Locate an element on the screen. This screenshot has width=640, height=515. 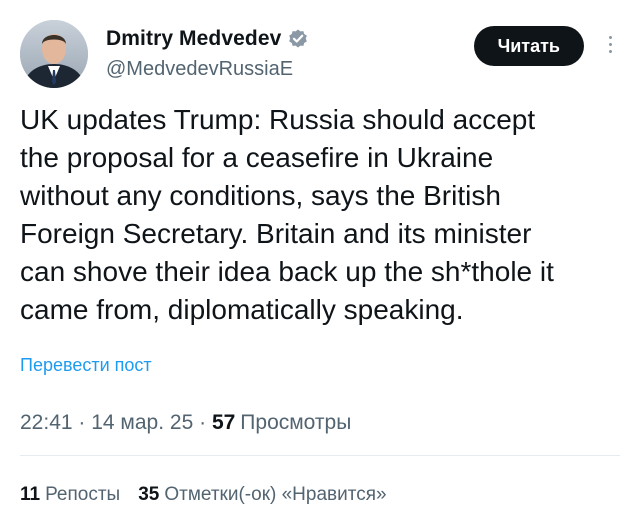
avatar is located at coordinates (54, 54).